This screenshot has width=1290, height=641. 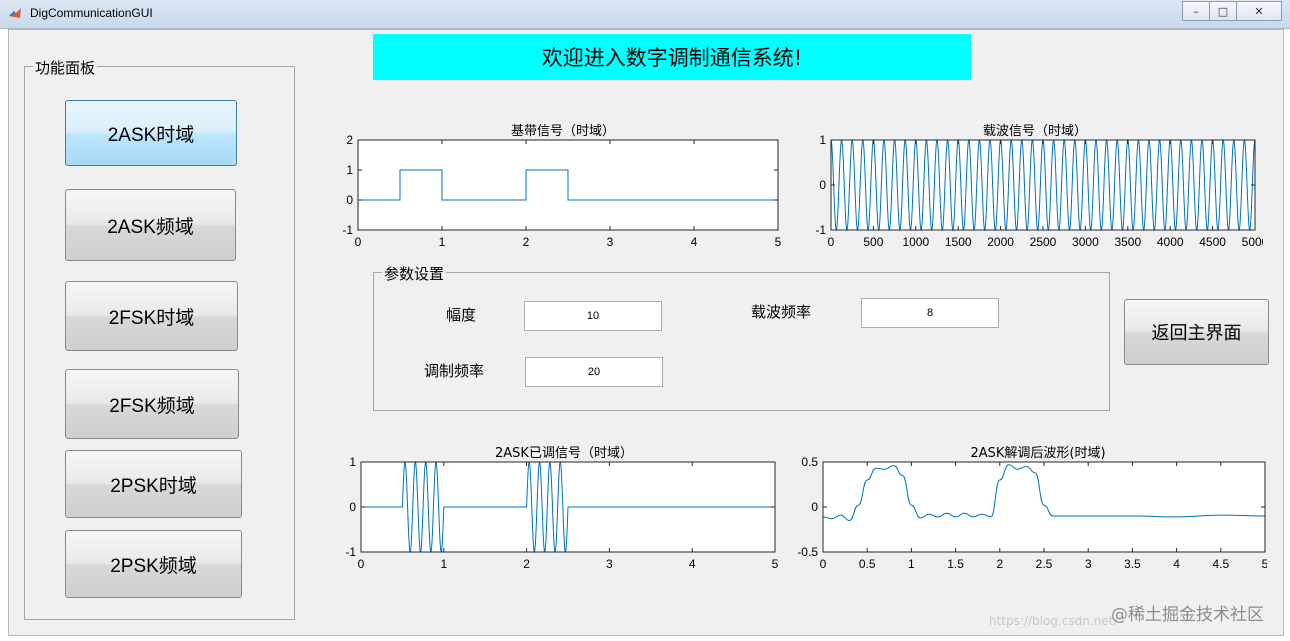 I want to click on x-tick-label: 3500, so click(x=1127, y=242).